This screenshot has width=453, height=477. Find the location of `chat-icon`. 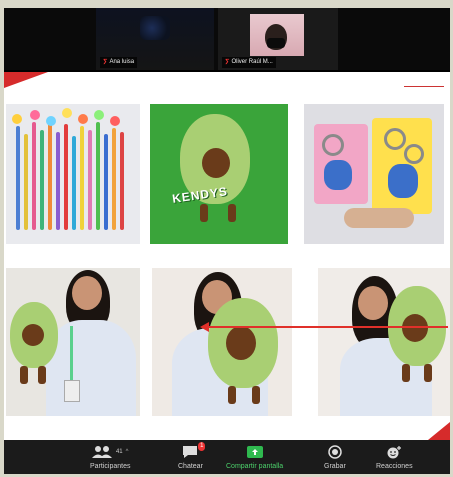

chat-icon is located at coordinates (190, 452).